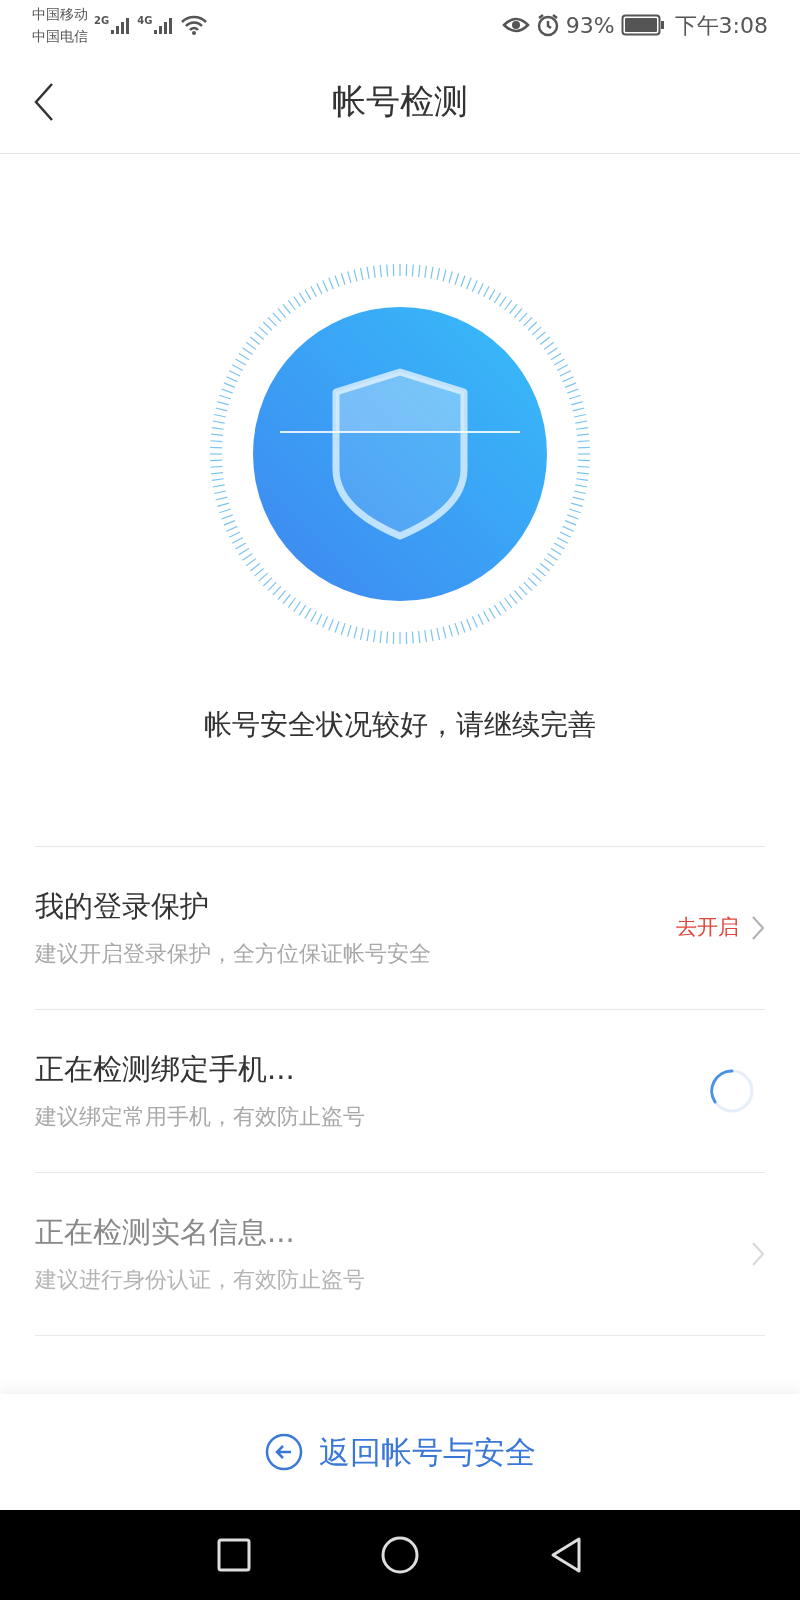 This screenshot has height=1600, width=800. What do you see at coordinates (233, 953) in the screenshot?
I see `check-subtitle: 建议开启登录保护，全方位保证帐号安全` at bounding box center [233, 953].